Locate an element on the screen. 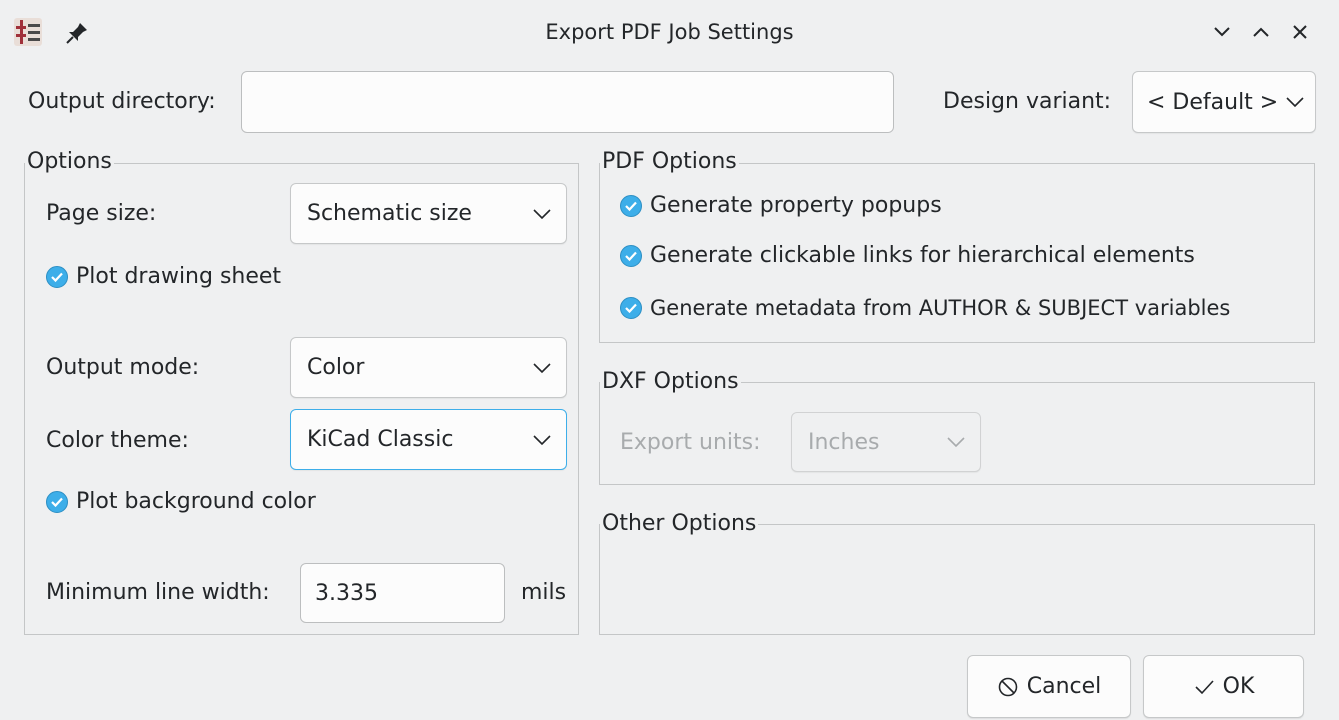 The image size is (1339, 720). ok-button: OK is located at coordinates (1223, 686).